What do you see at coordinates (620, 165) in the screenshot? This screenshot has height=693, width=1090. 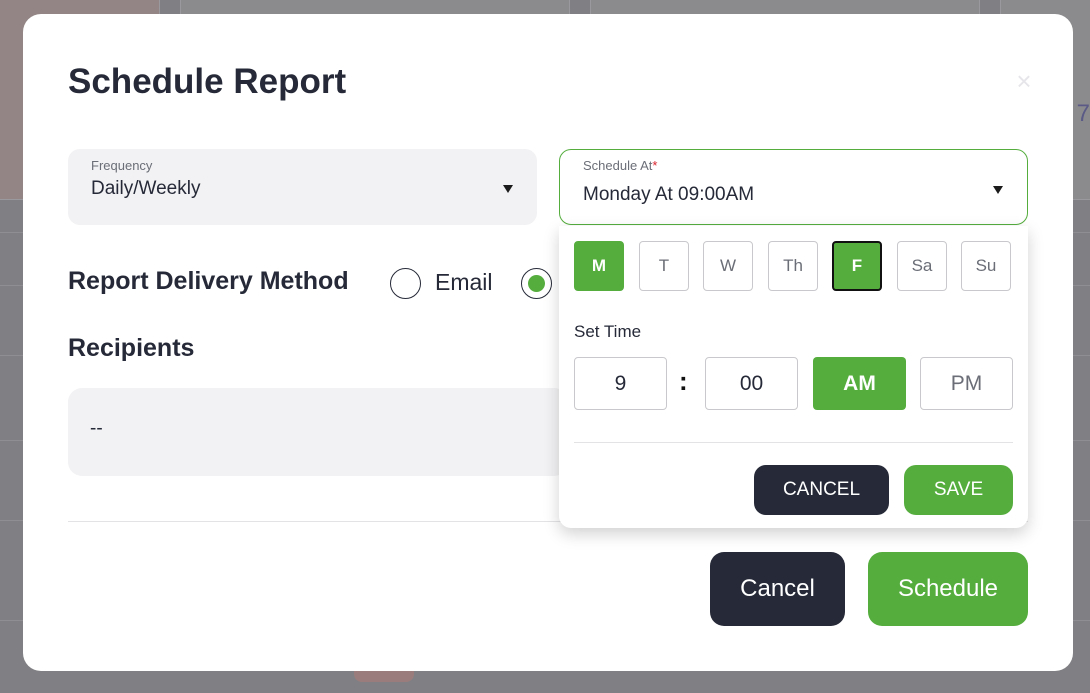 I see `schedule-at-label: Schedule At*` at bounding box center [620, 165].